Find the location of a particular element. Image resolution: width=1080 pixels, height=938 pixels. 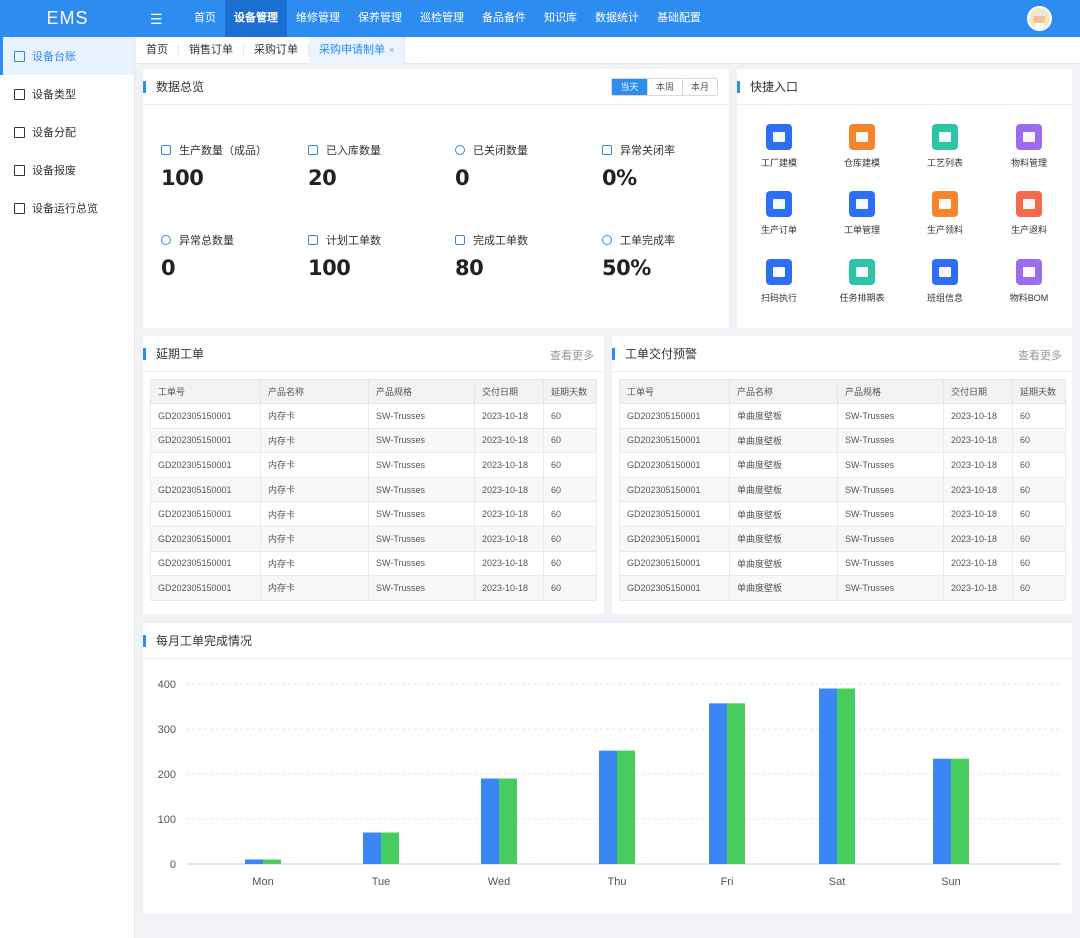

y-tick-label: 400 is located at coordinates (167, 685).